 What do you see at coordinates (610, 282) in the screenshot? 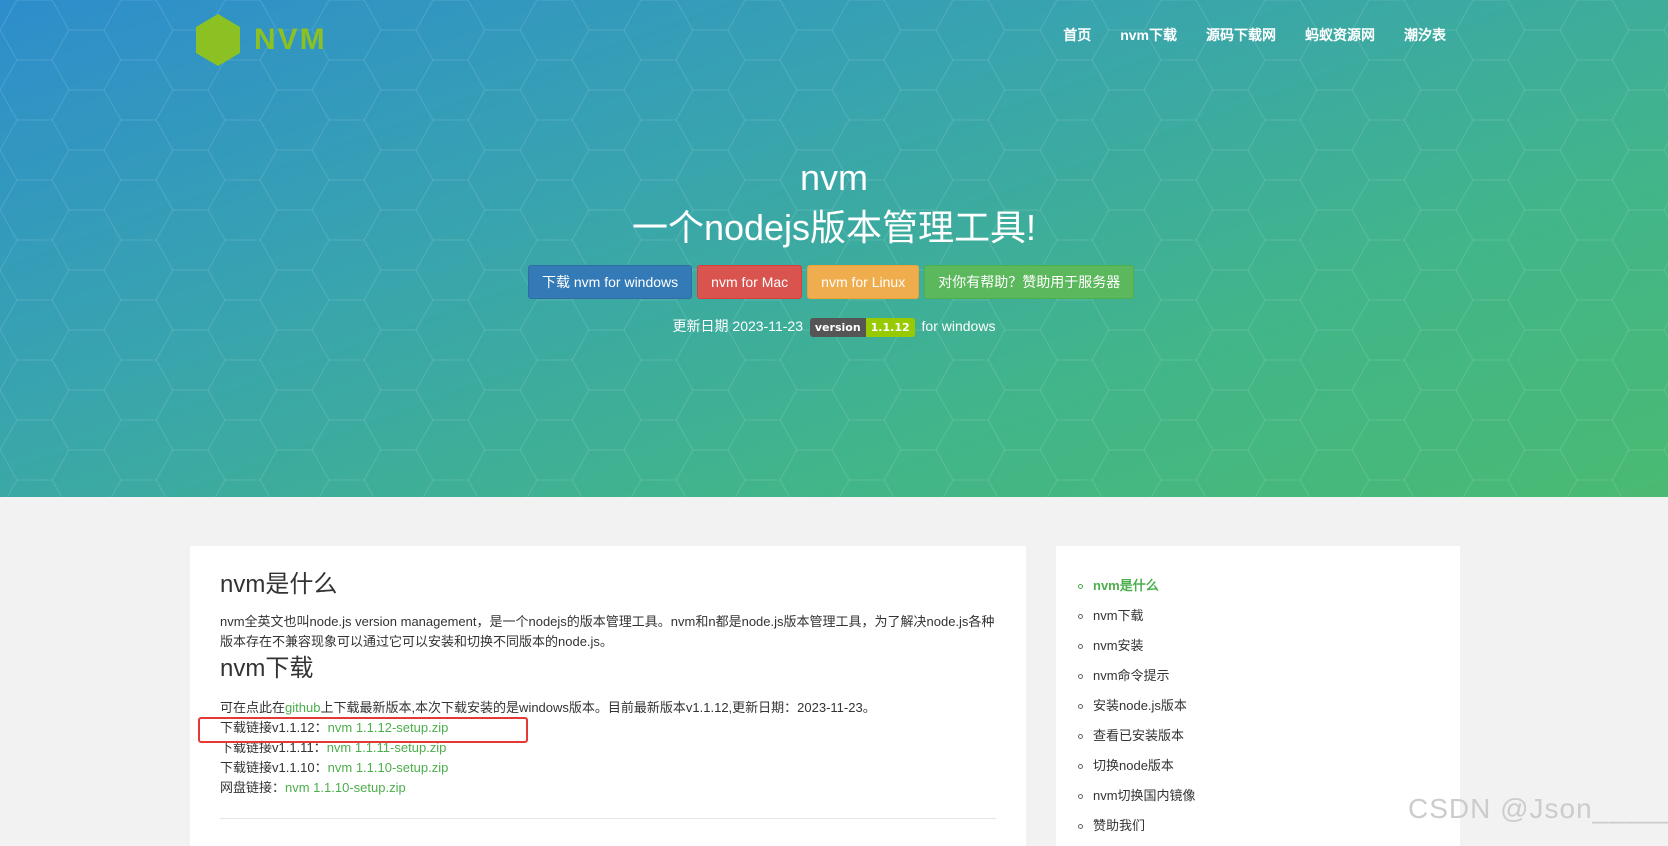
I see `download-windows-button: 下载 nvm for windows` at bounding box center [610, 282].